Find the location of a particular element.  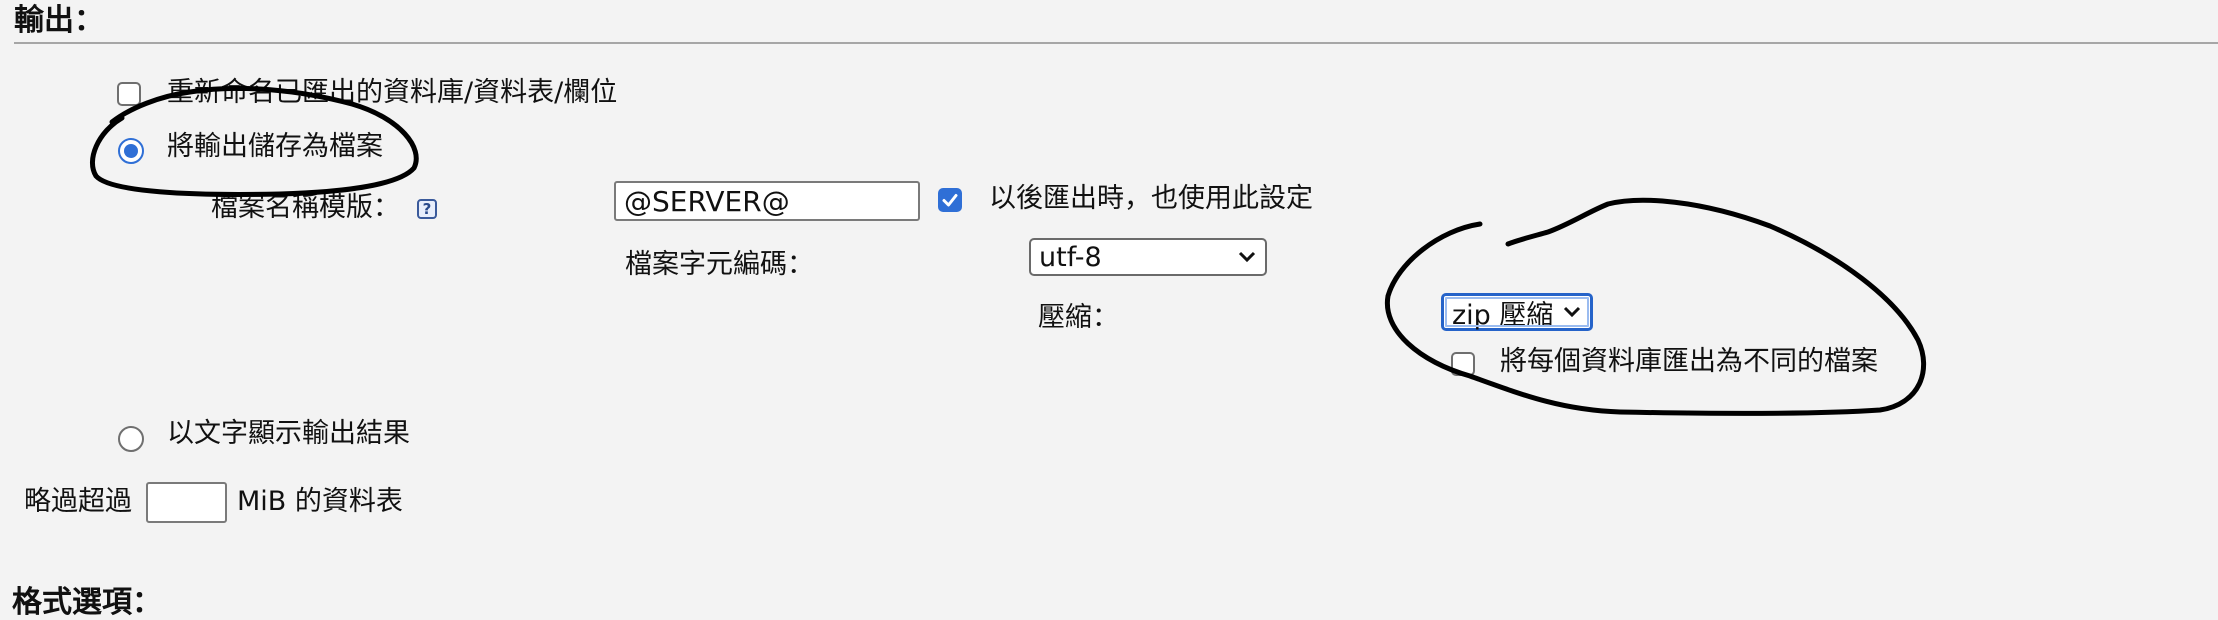

section-divider is located at coordinates (1116, 43).